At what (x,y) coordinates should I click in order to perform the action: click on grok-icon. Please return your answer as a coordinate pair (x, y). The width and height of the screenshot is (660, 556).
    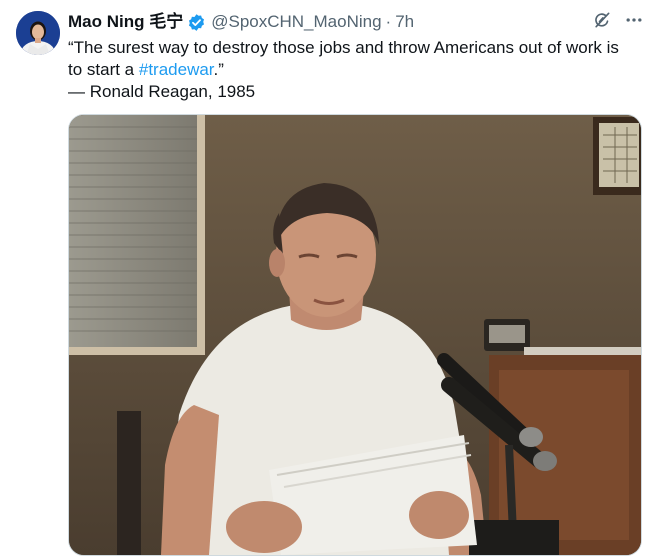
    Looking at the image, I should click on (602, 20).